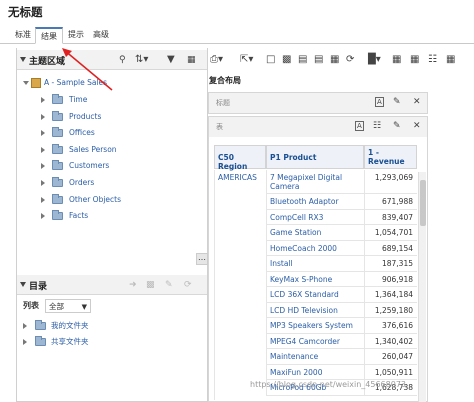  What do you see at coordinates (450, 59) in the screenshot?
I see `settings-icon: ▦` at bounding box center [450, 59].